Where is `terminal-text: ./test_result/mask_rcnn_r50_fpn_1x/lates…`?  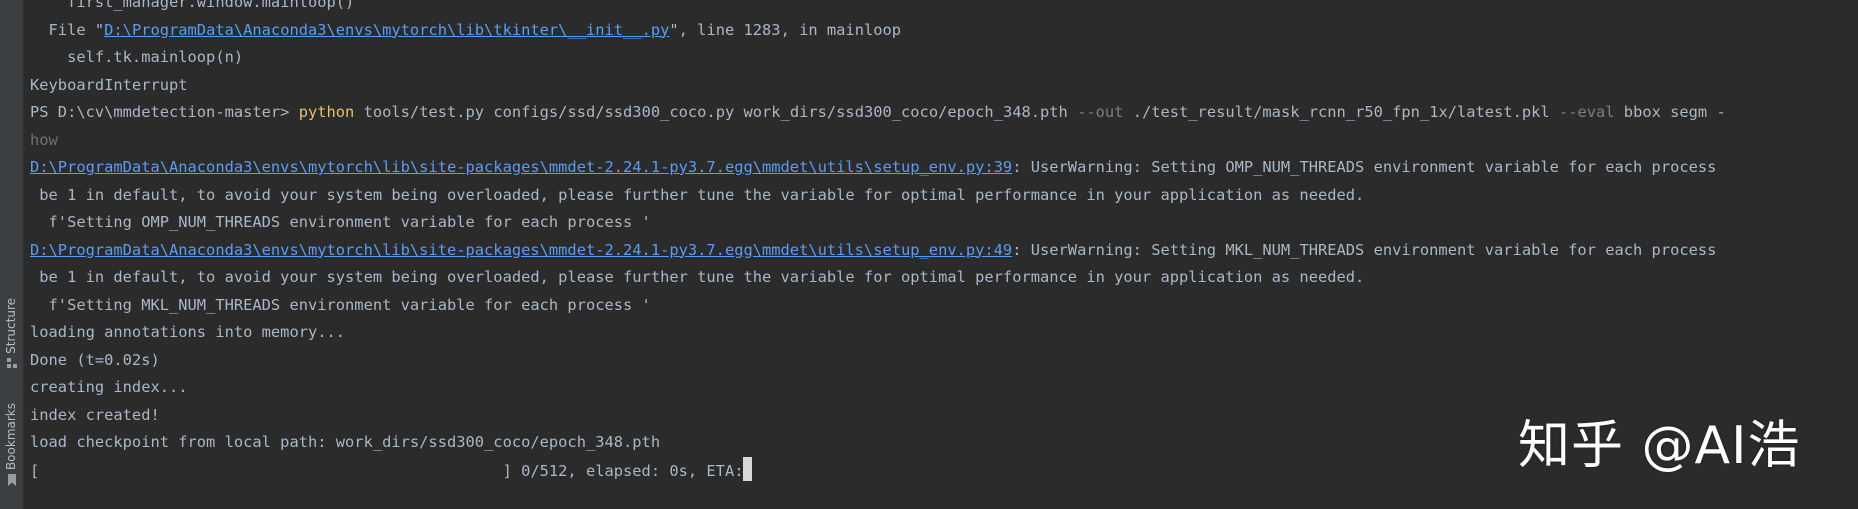
terminal-text: ./test_result/mask_rcnn_r50_fpn_1x/lates… is located at coordinates (1341, 112).